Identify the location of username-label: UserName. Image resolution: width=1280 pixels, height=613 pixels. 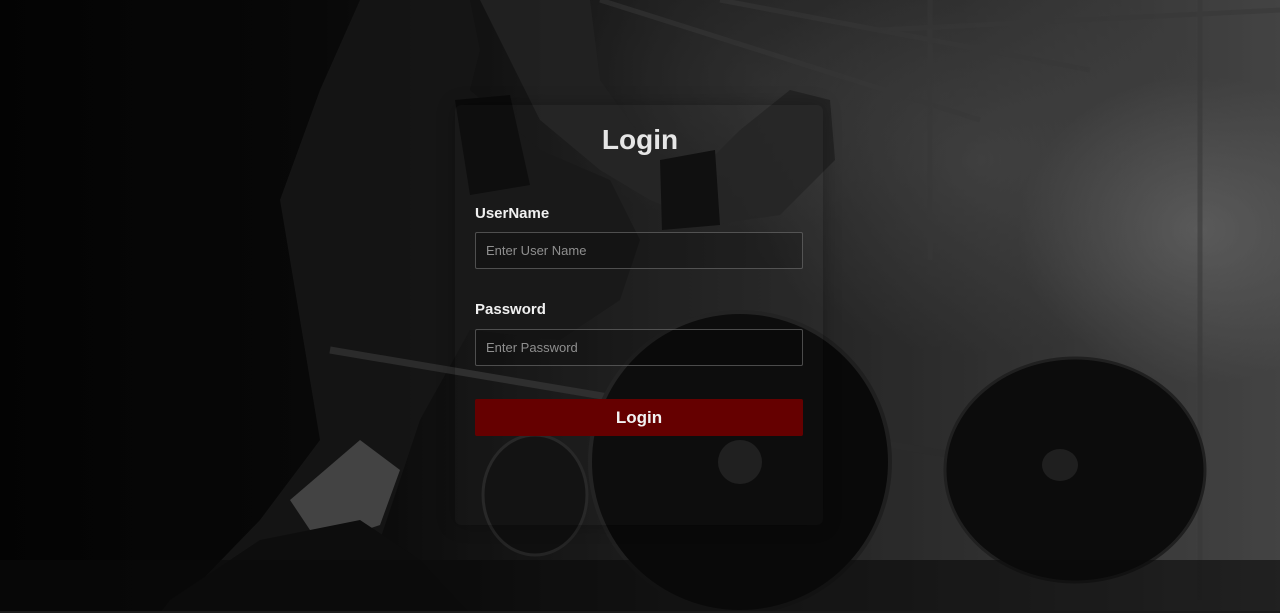
(512, 213).